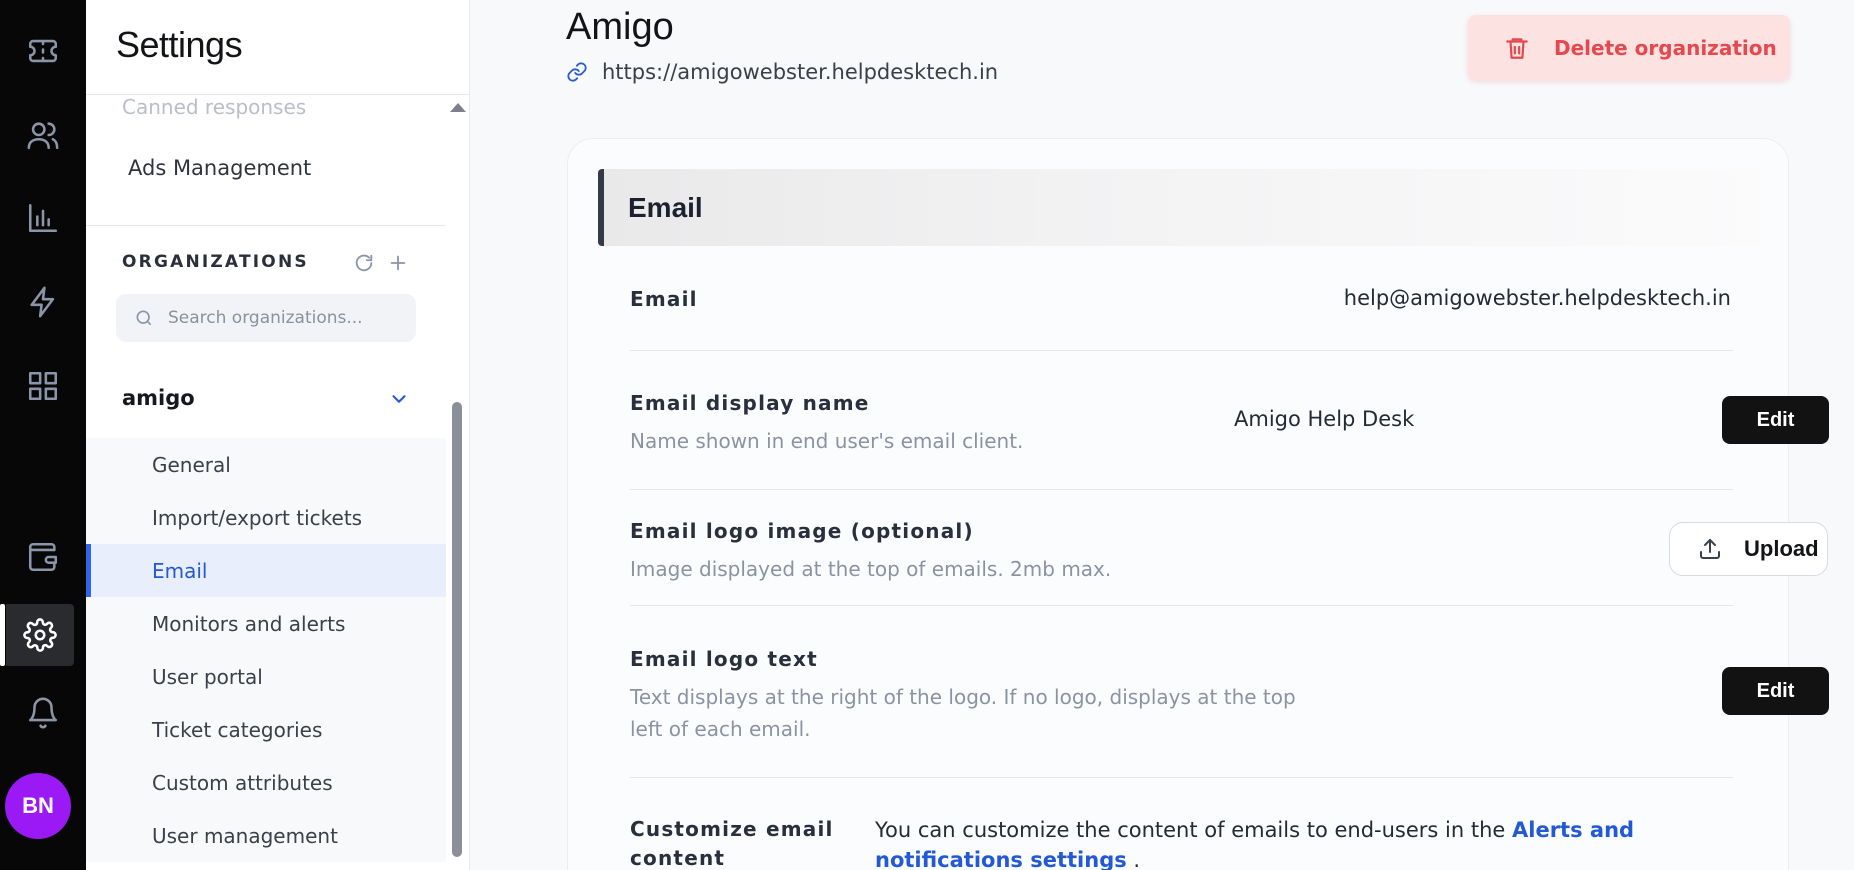 Image resolution: width=1854 pixels, height=870 pixels. I want to click on bell-icon, so click(43, 713).